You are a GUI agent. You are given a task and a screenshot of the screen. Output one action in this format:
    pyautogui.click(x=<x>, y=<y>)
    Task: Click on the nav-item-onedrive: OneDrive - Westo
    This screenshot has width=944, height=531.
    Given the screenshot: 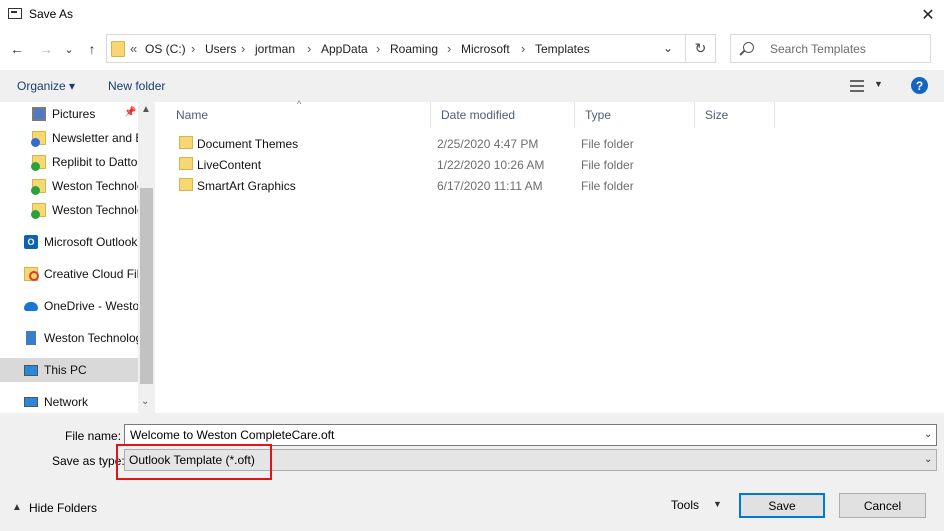 What is the action you would take?
    pyautogui.click(x=69, y=306)
    